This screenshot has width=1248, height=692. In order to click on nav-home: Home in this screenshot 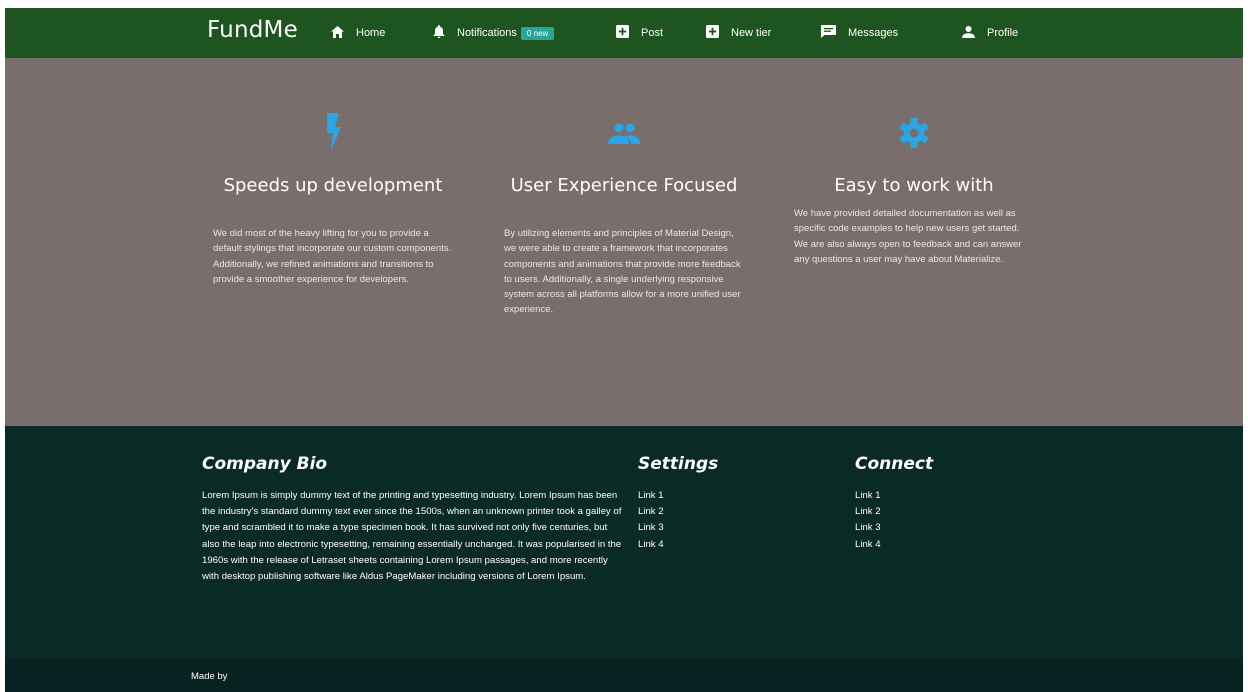, I will do `click(358, 33)`.